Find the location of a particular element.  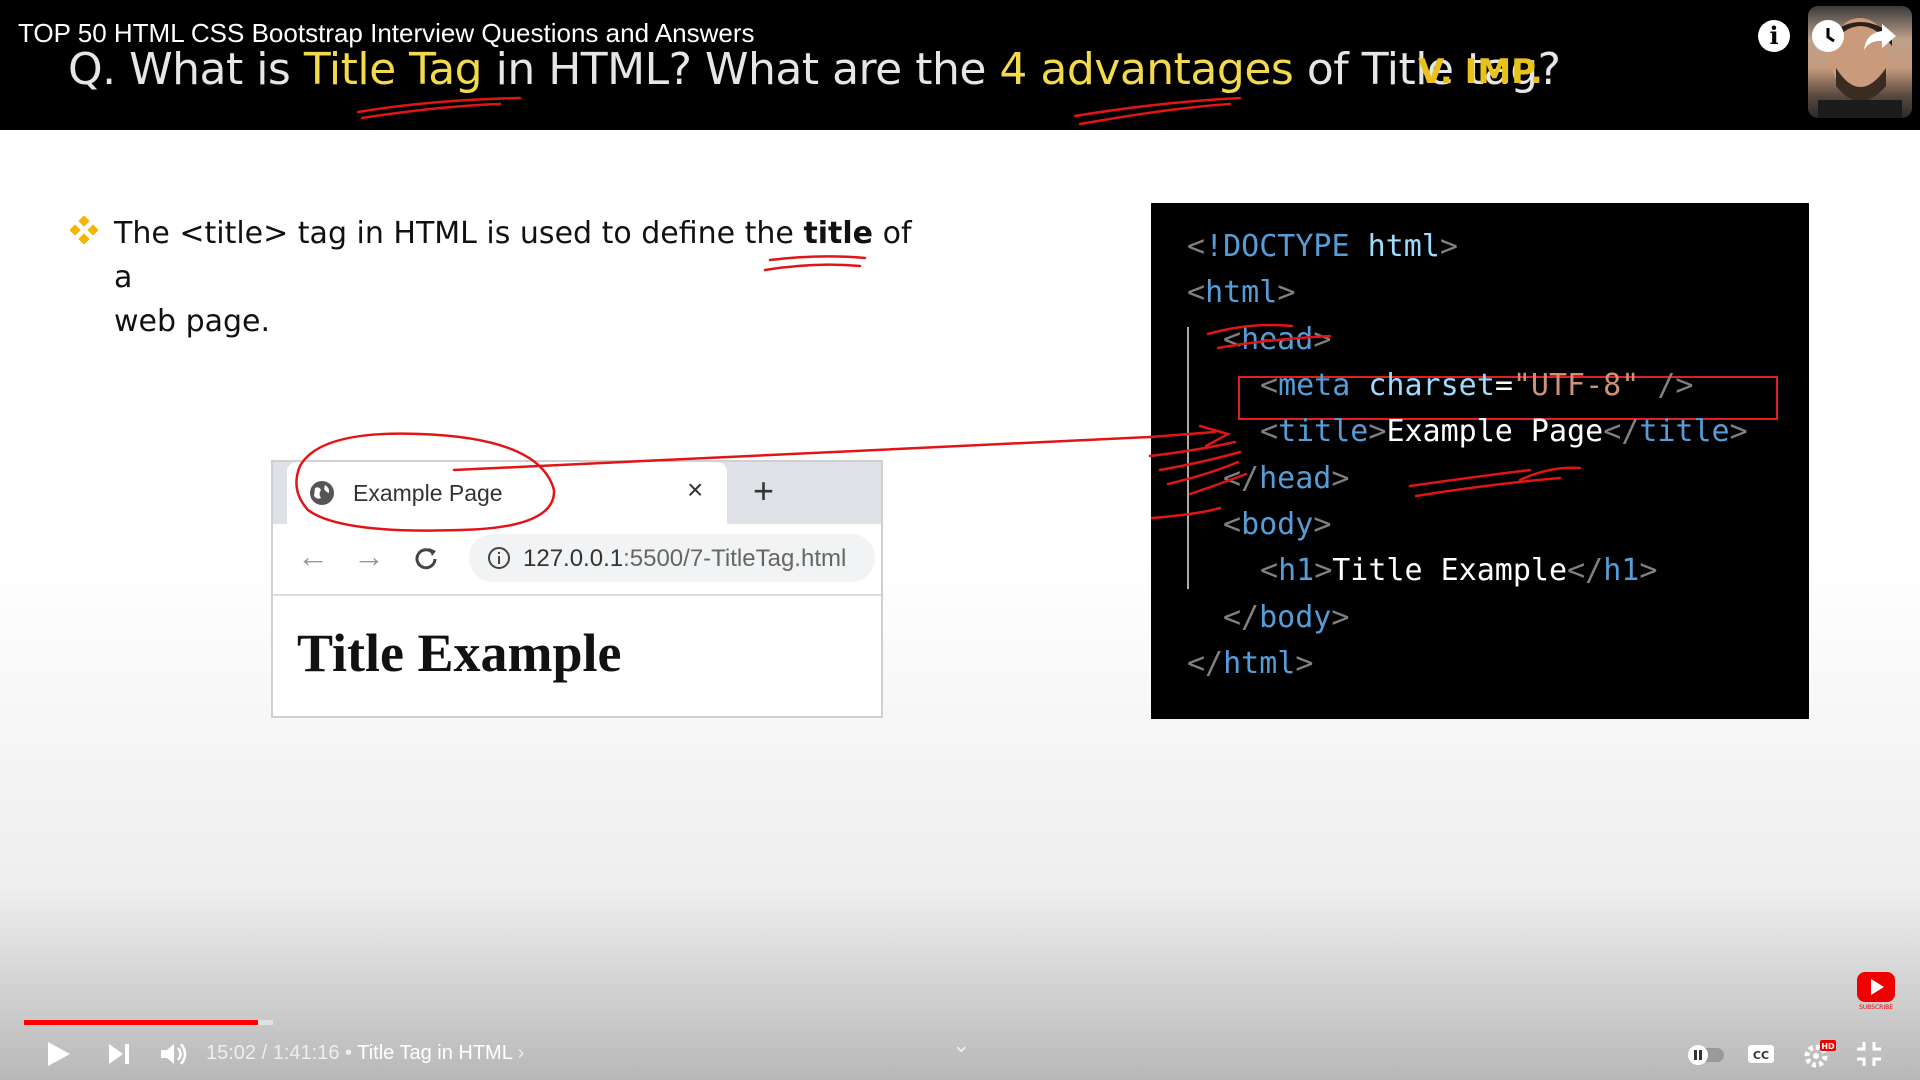

seek-bar is located at coordinates (960, 1022).